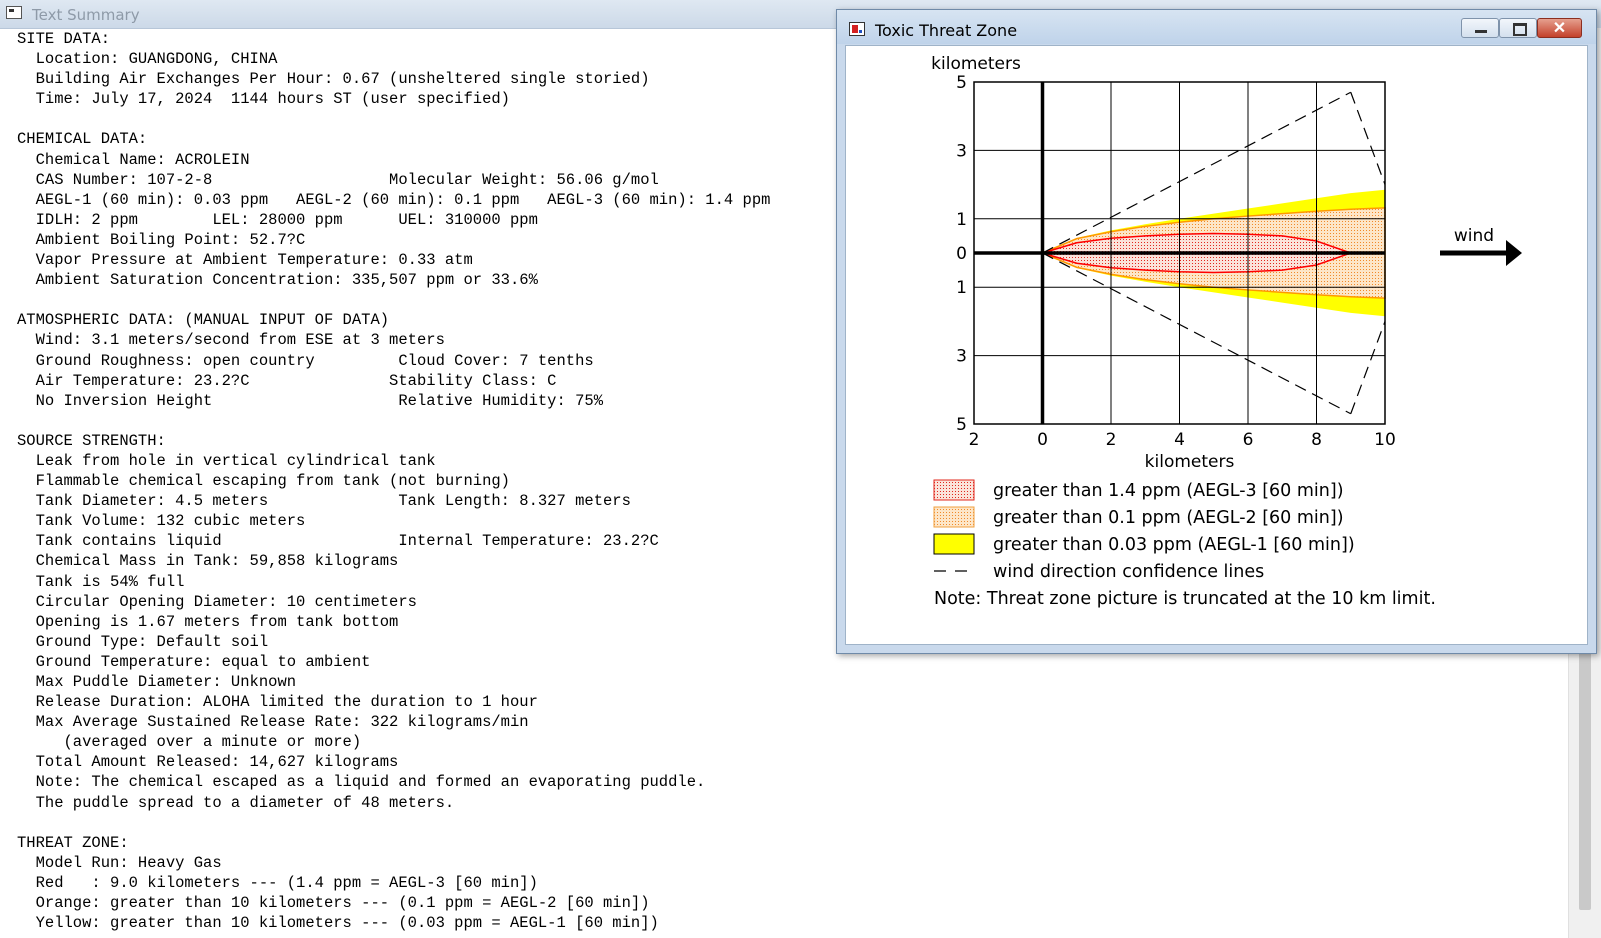 The height and width of the screenshot is (938, 1601). What do you see at coordinates (73, 842) in the screenshot?
I see `summary-line: THREAT ZONE:` at bounding box center [73, 842].